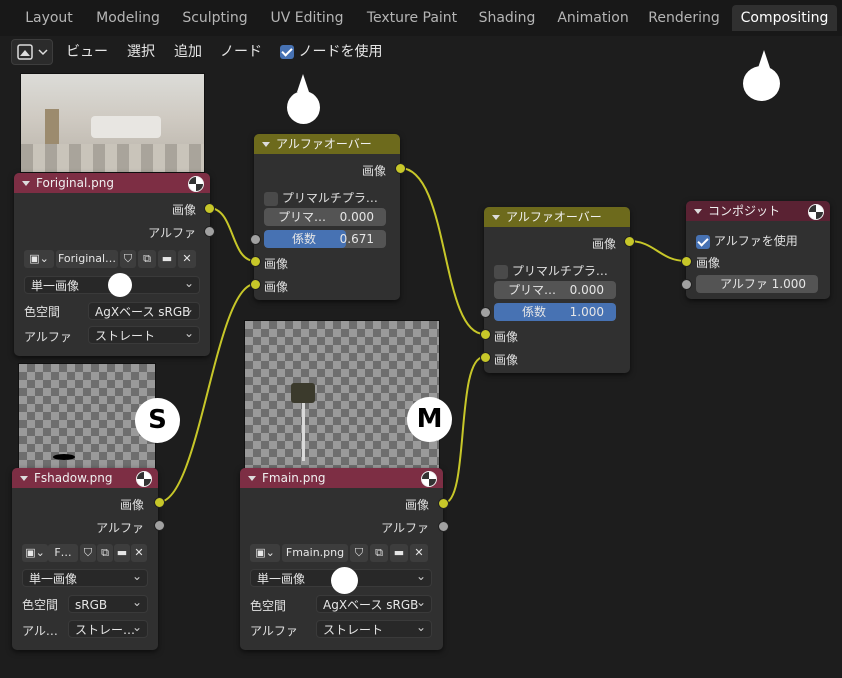 Image resolution: width=842 pixels, height=678 pixels. Describe the element at coordinates (159, 525) in the screenshot. I see `shadow-alpha-output-socket` at that location.